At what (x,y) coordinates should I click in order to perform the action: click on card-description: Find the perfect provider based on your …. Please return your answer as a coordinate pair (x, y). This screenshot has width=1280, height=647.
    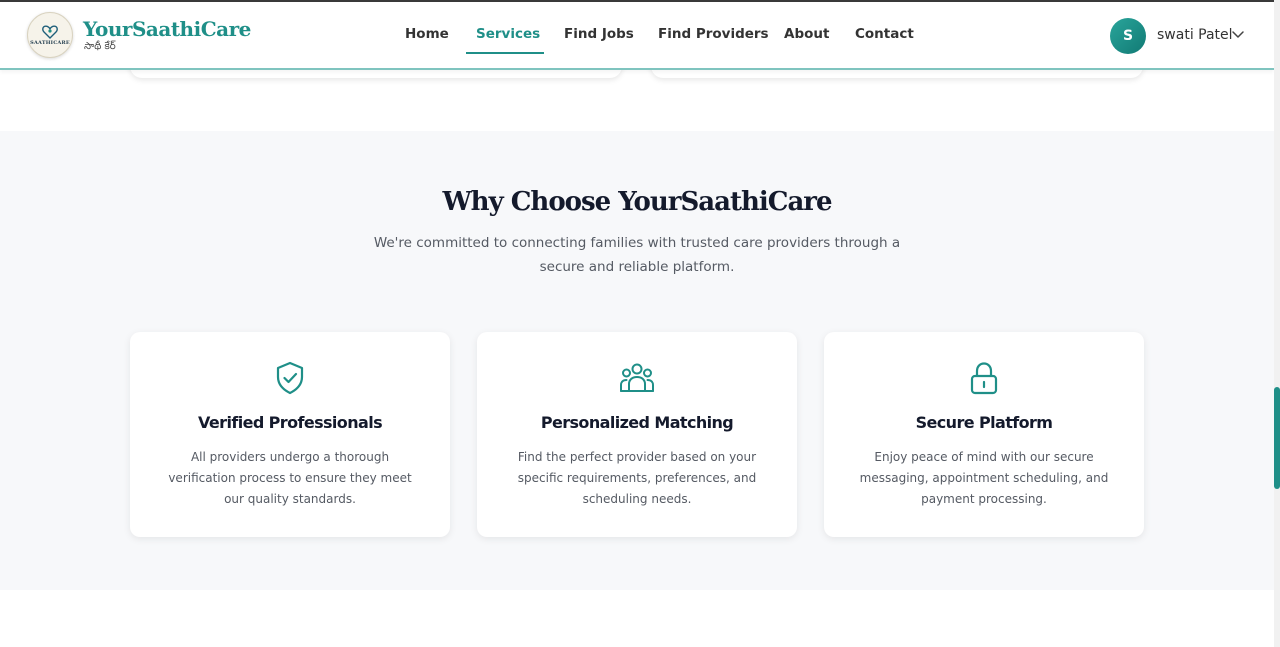
    Looking at the image, I should click on (637, 478).